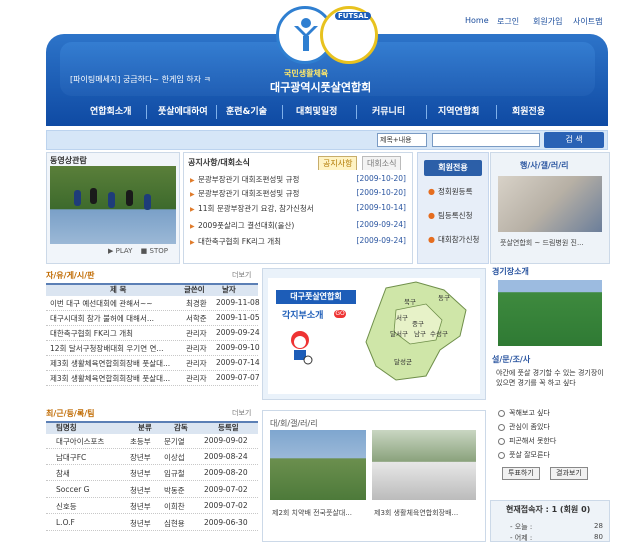 Image resolution: width=640 pixels, height=543 pixels. Describe the element at coordinates (152, 490) in the screenshot. I see `team-row: Soccer G 청년부 박동준 2009-07-02` at that location.